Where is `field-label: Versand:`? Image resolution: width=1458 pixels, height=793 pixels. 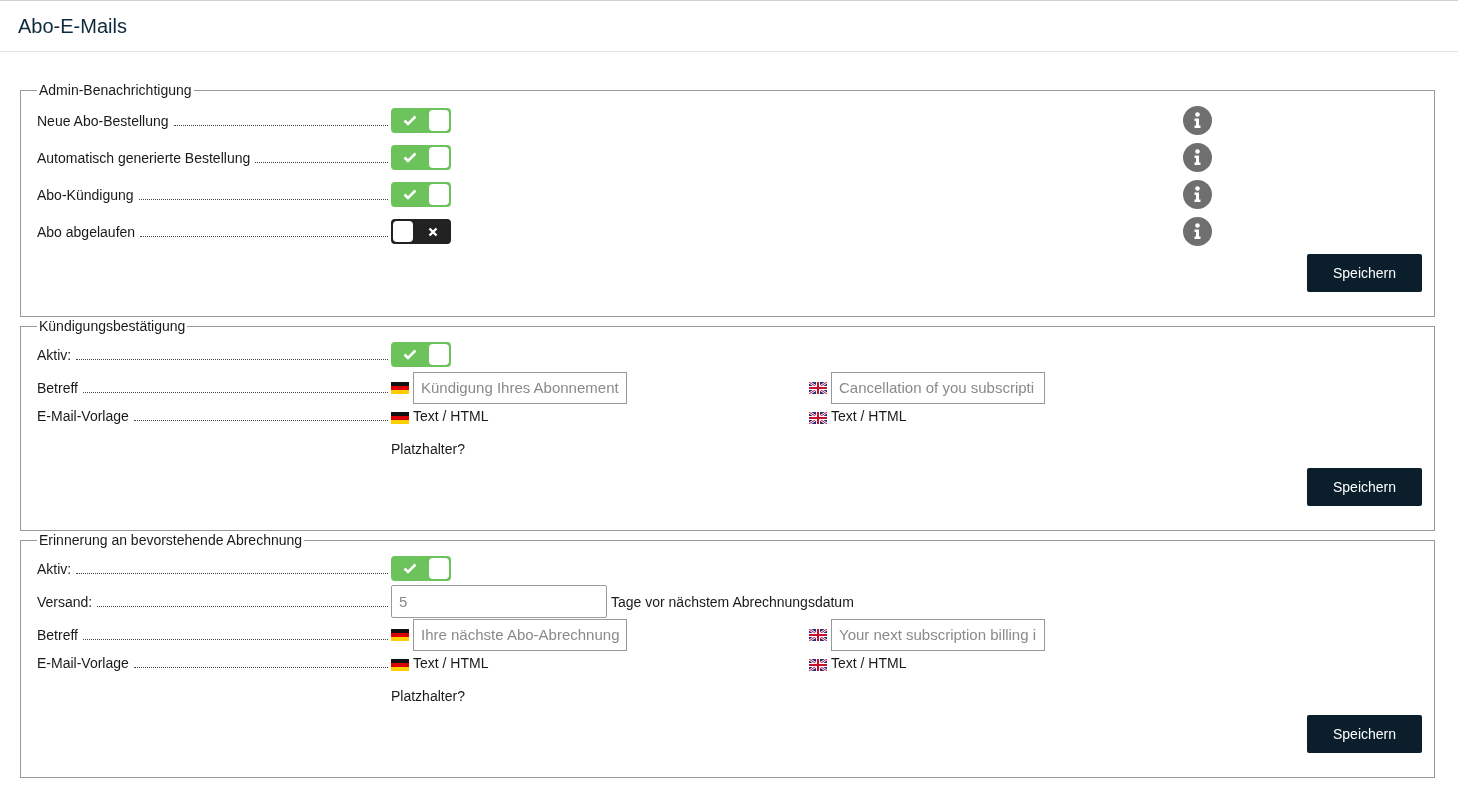
field-label: Versand: is located at coordinates (65, 601).